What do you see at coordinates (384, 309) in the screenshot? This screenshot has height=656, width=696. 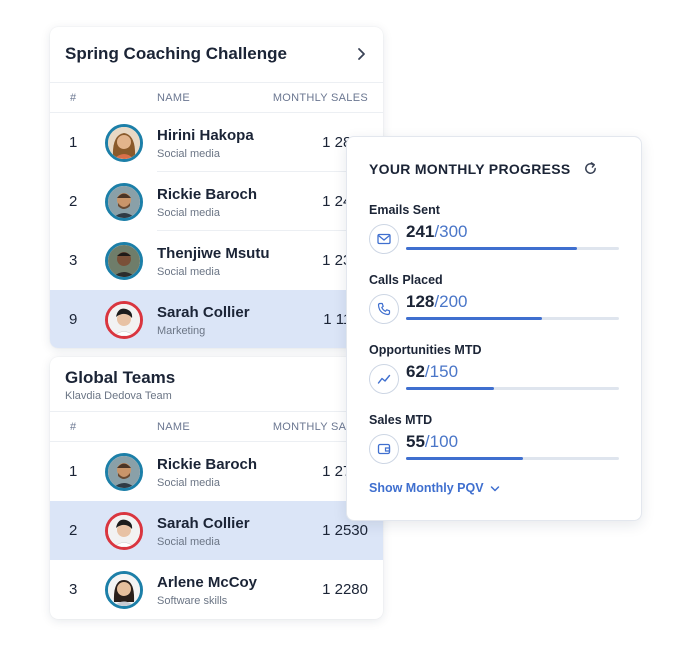 I see `phone-icon` at bounding box center [384, 309].